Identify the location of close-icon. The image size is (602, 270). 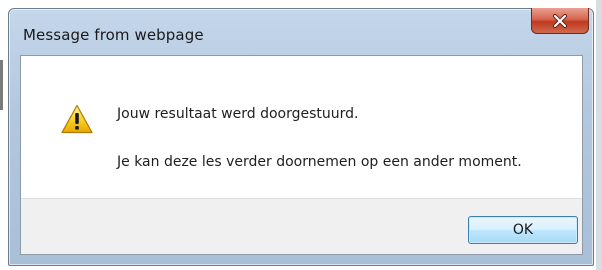
(560, 20).